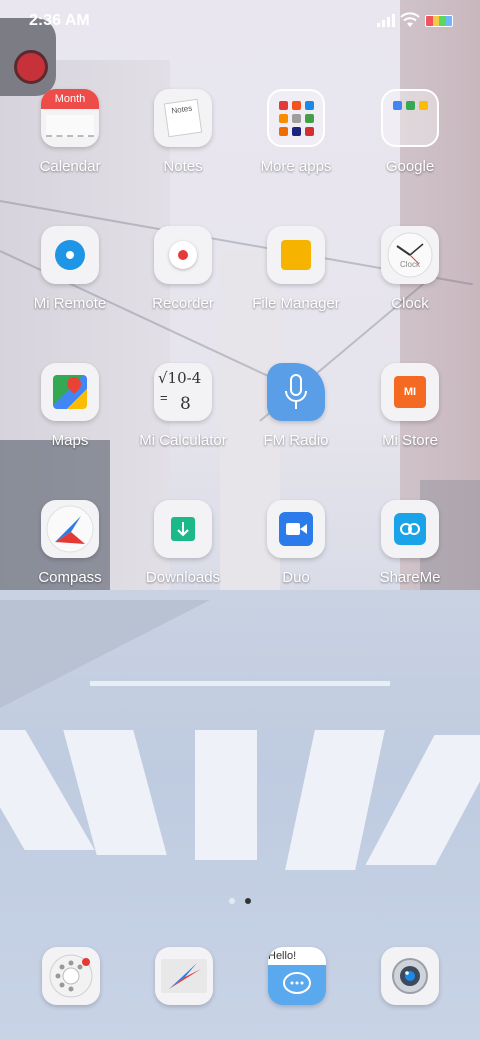  Describe the element at coordinates (410, 529) in the screenshot. I see `shareme-icon` at that location.